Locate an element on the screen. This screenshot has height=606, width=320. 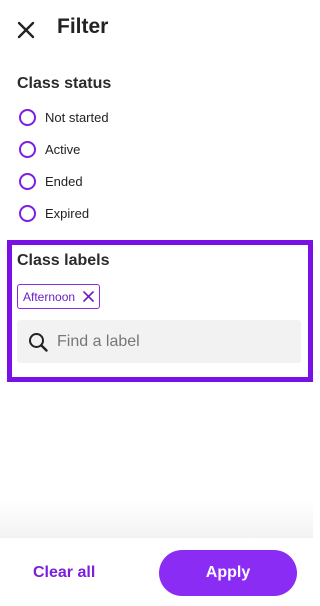
remove-chip-icon is located at coordinates (88, 297).